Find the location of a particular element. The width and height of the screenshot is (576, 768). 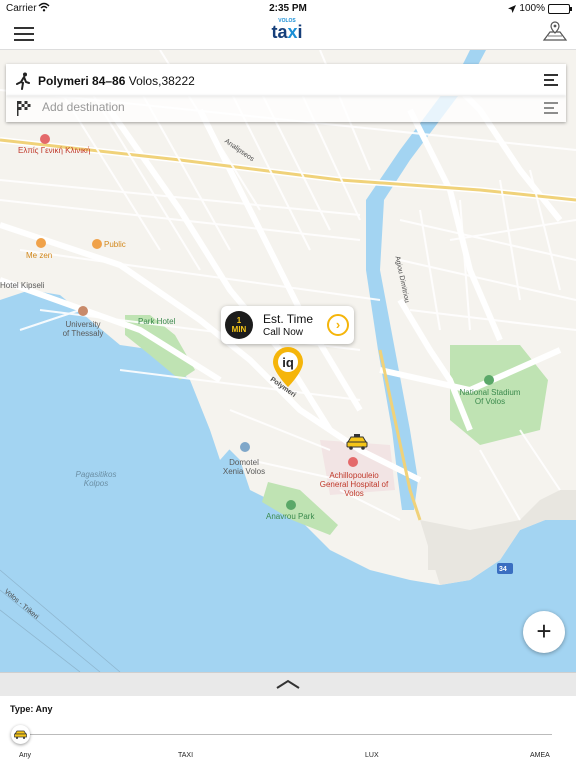

eta-value: 1 is located at coordinates (239, 320).